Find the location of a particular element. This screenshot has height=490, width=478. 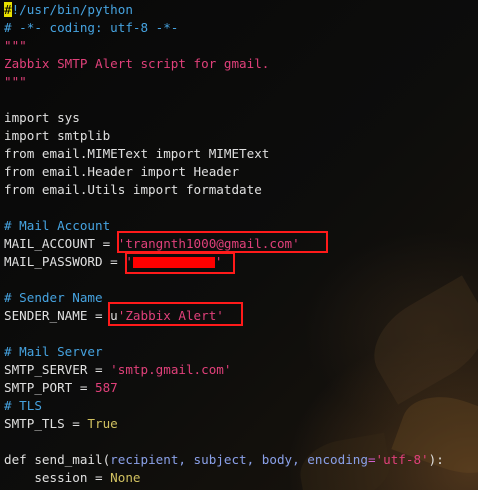

code-token: 'utf-8' is located at coordinates (402, 459).